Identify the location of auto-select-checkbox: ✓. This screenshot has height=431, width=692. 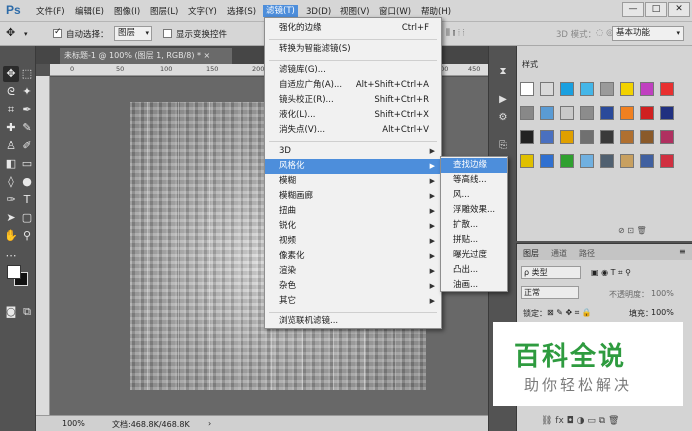
(57, 32).